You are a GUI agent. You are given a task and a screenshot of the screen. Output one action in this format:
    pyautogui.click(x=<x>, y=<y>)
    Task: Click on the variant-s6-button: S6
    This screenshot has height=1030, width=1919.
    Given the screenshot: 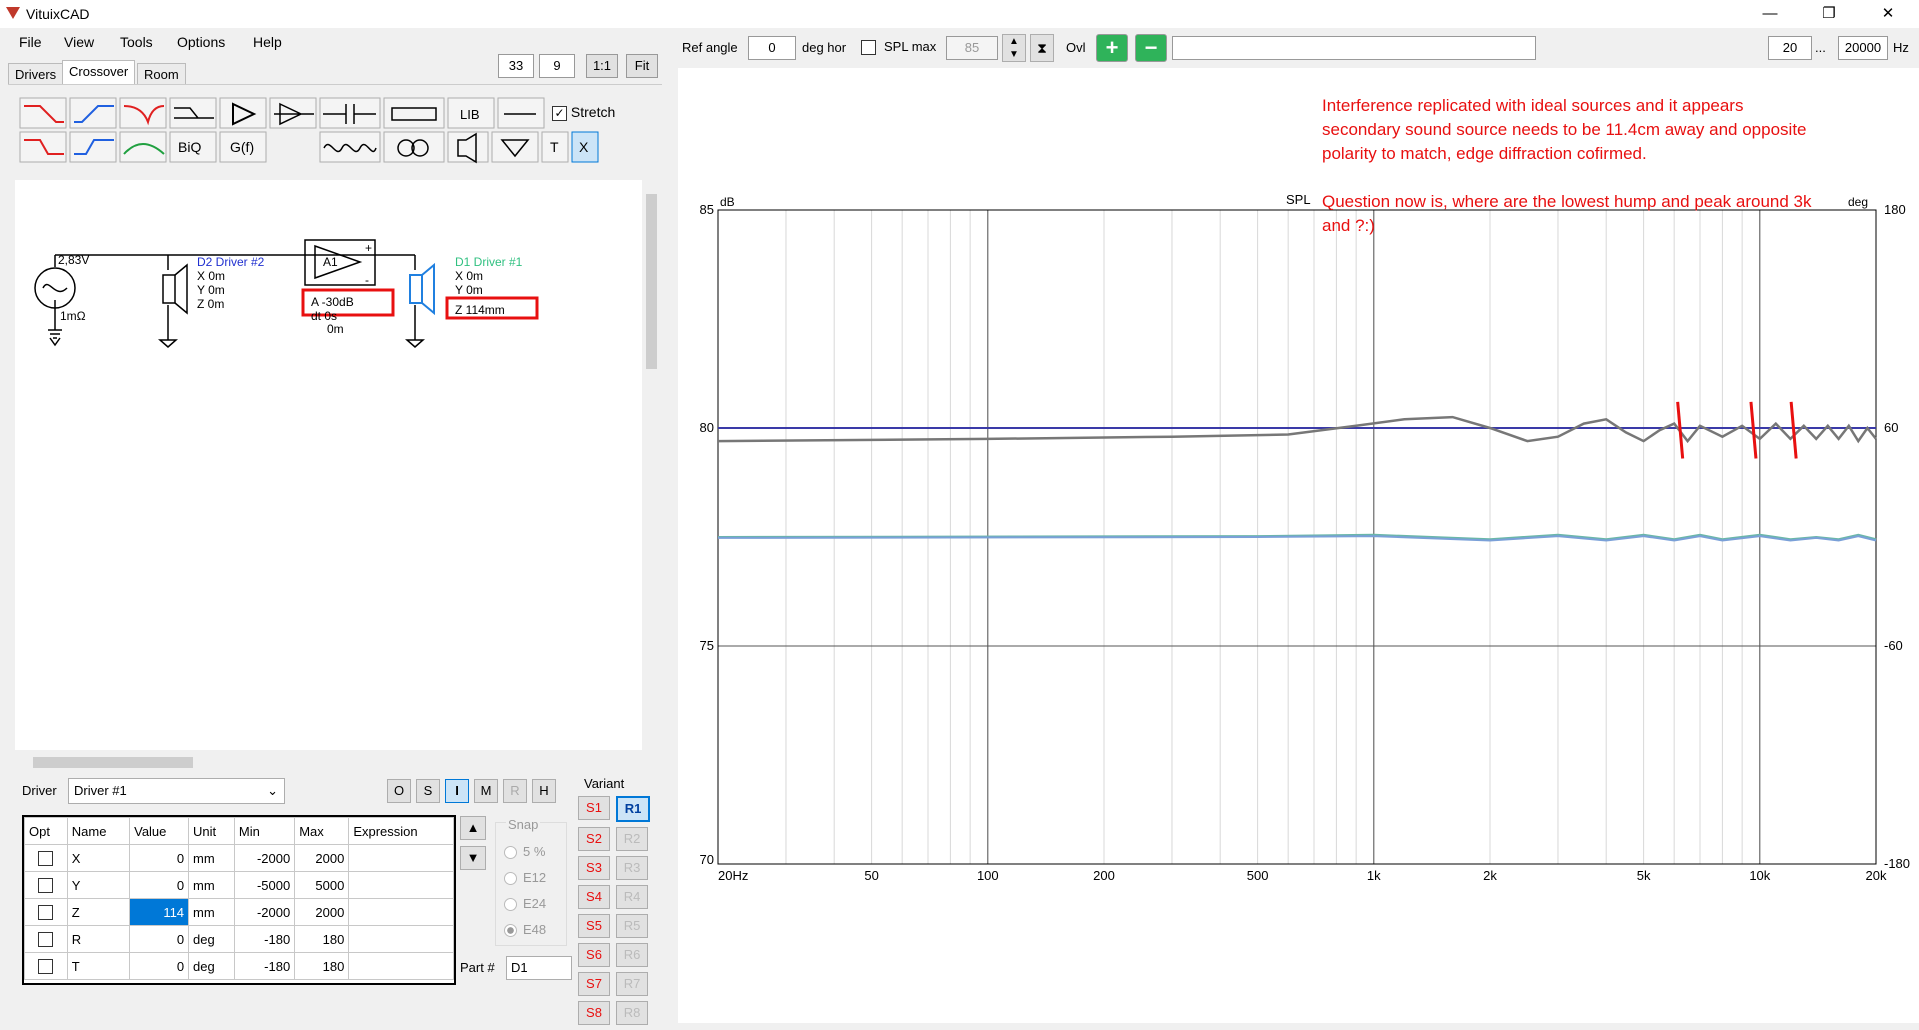 What is the action you would take?
    pyautogui.click(x=594, y=955)
    